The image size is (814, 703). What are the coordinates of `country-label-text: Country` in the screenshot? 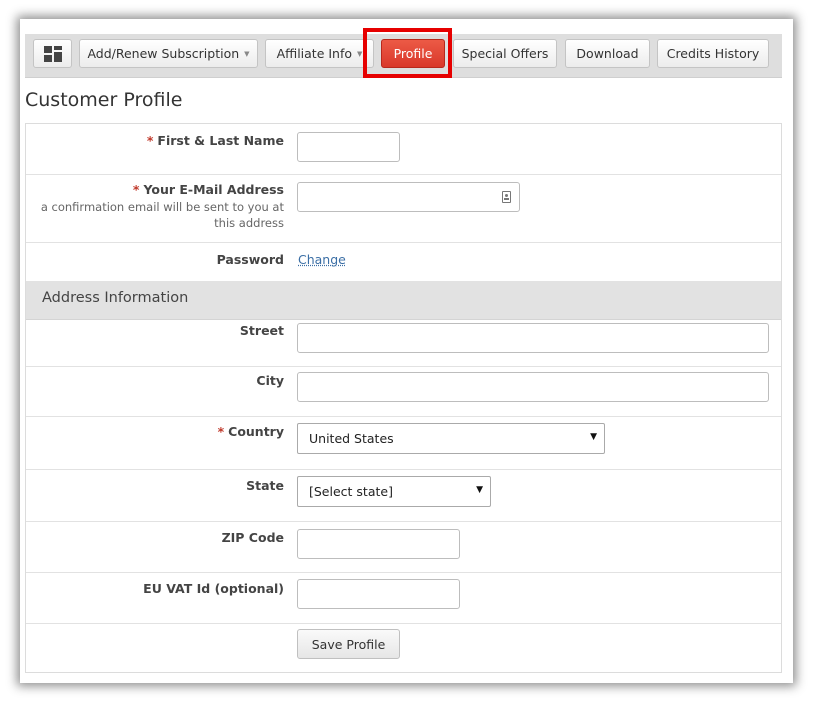 It's located at (256, 431).